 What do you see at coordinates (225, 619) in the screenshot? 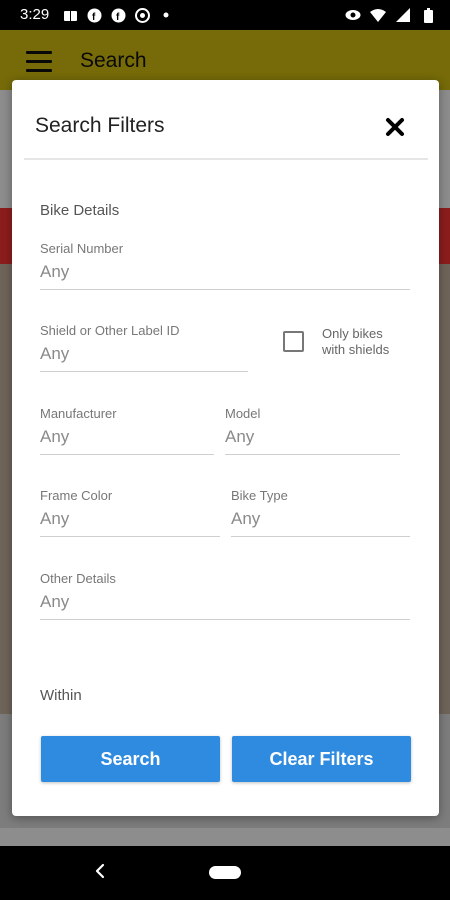
I see `other-details-underline` at bounding box center [225, 619].